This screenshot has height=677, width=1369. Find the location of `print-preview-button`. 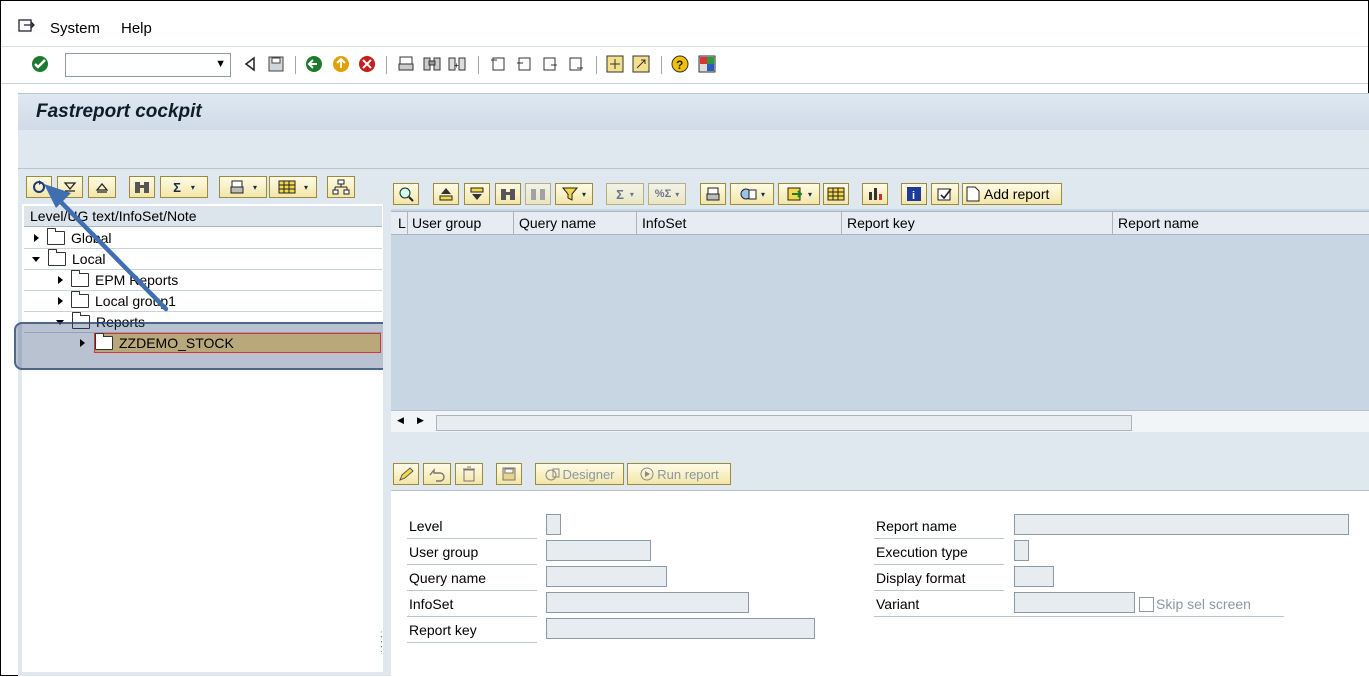

print-preview-button is located at coordinates (713, 194).